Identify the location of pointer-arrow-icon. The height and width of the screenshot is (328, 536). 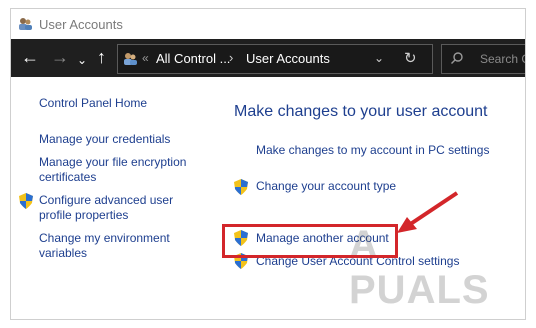
(428, 212).